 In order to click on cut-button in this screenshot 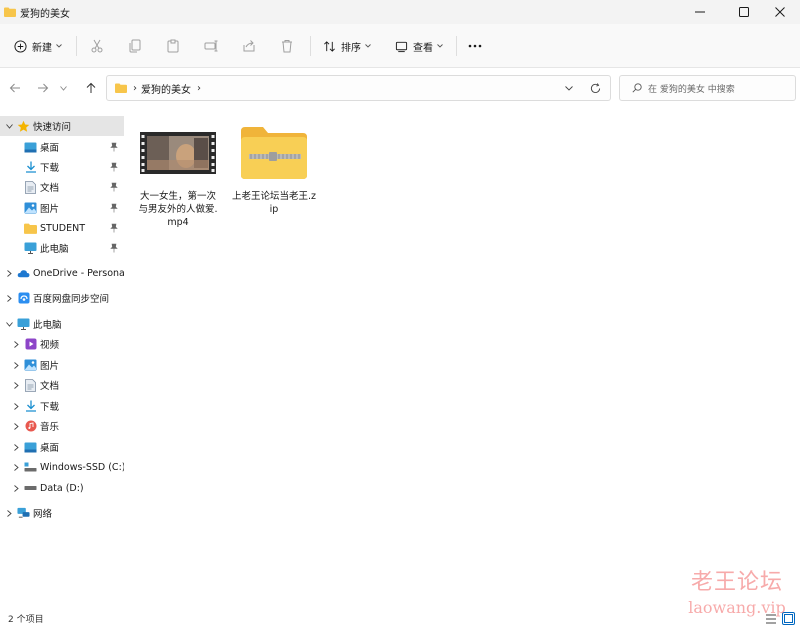, I will do `click(97, 46)`.